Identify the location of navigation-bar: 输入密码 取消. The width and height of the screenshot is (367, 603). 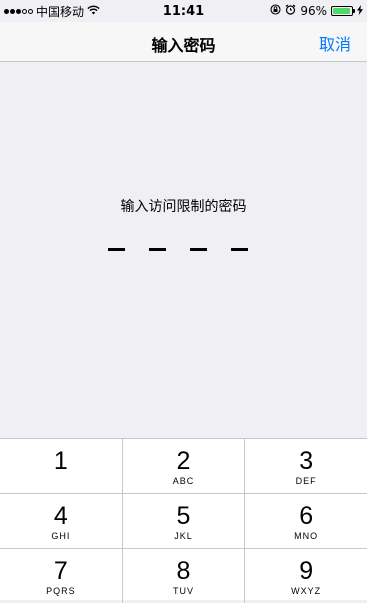
(183, 42).